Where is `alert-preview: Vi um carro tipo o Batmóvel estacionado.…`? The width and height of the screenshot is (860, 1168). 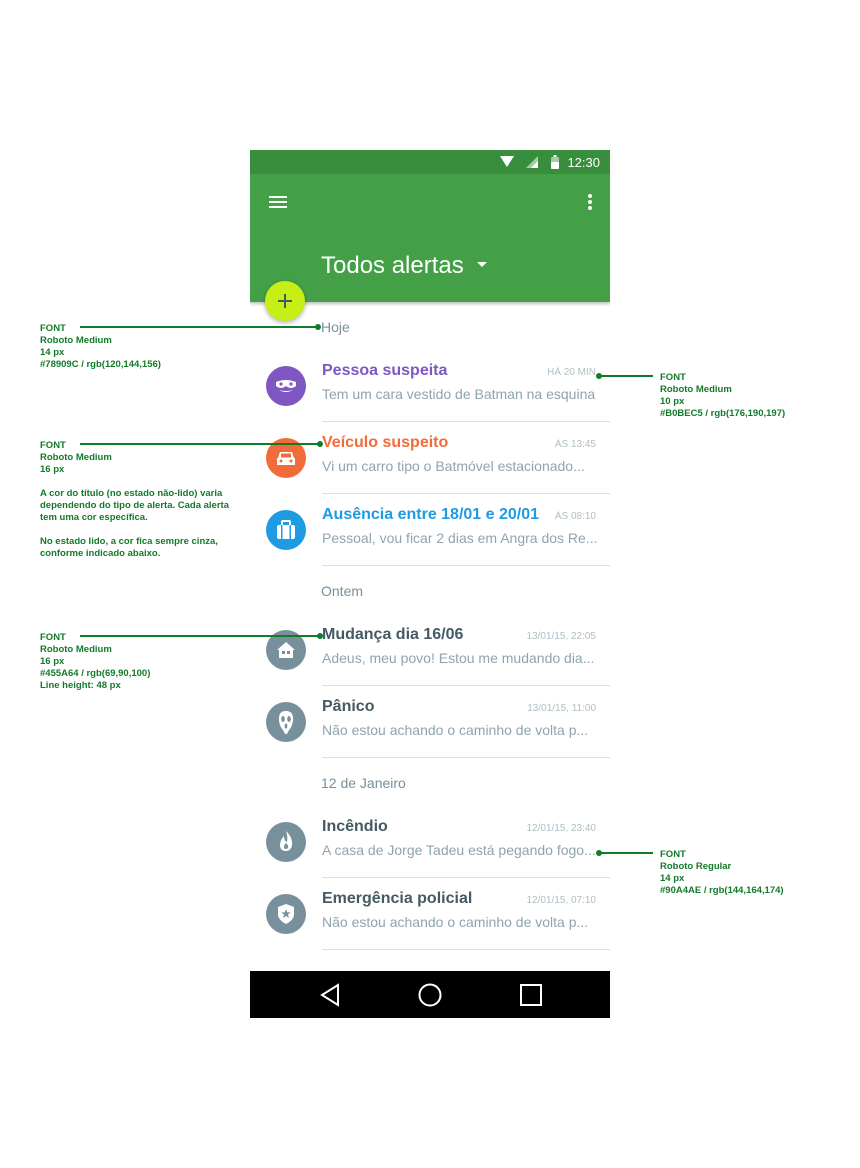 alert-preview: Vi um carro tipo o Batmóvel estacionado.… is located at coordinates (453, 466).